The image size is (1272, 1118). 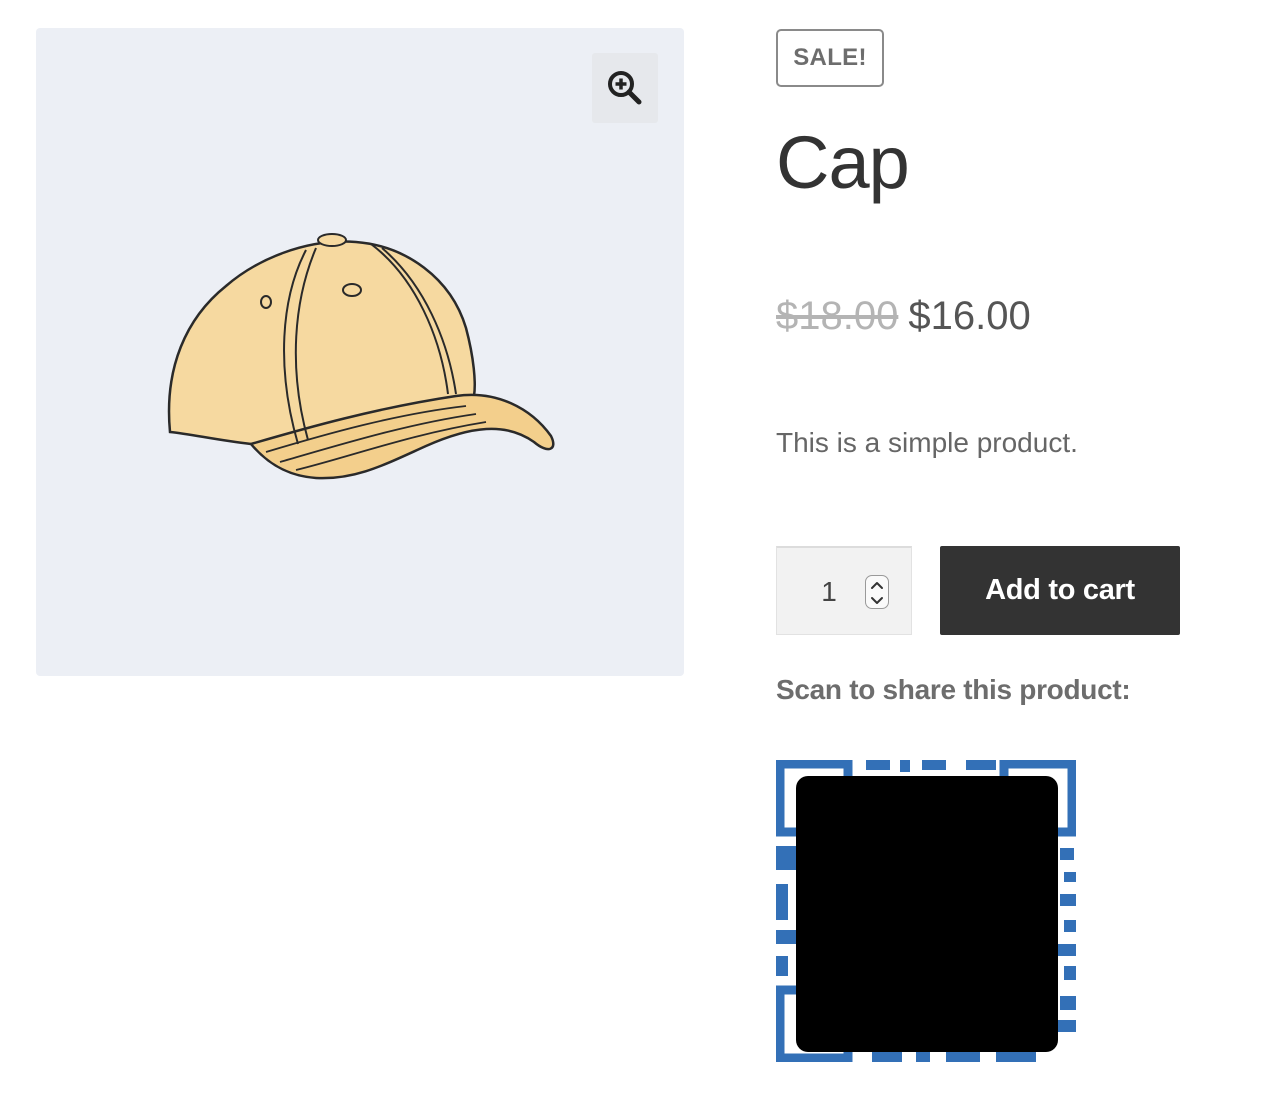 I want to click on add-to-cart-button: Add to cart, so click(x=1060, y=590).